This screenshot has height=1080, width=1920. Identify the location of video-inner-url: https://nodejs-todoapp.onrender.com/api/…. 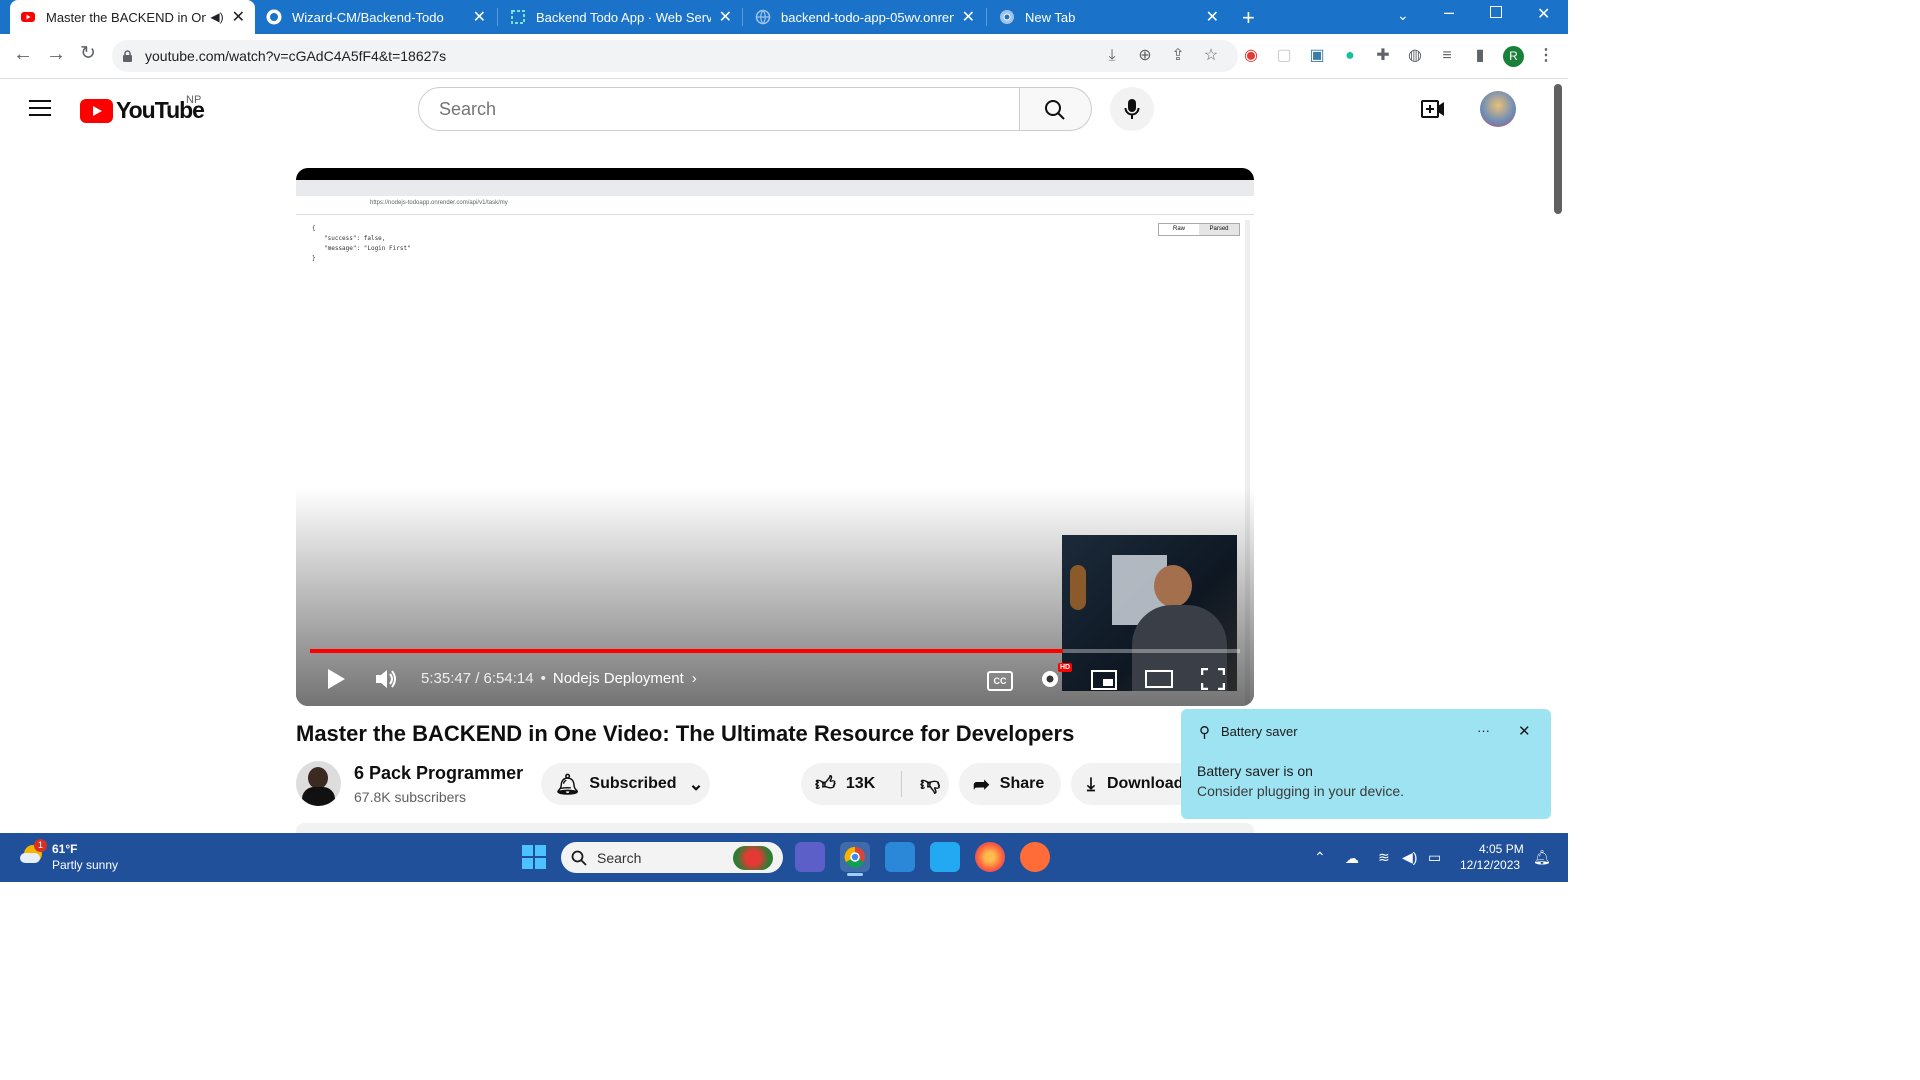
(439, 203).